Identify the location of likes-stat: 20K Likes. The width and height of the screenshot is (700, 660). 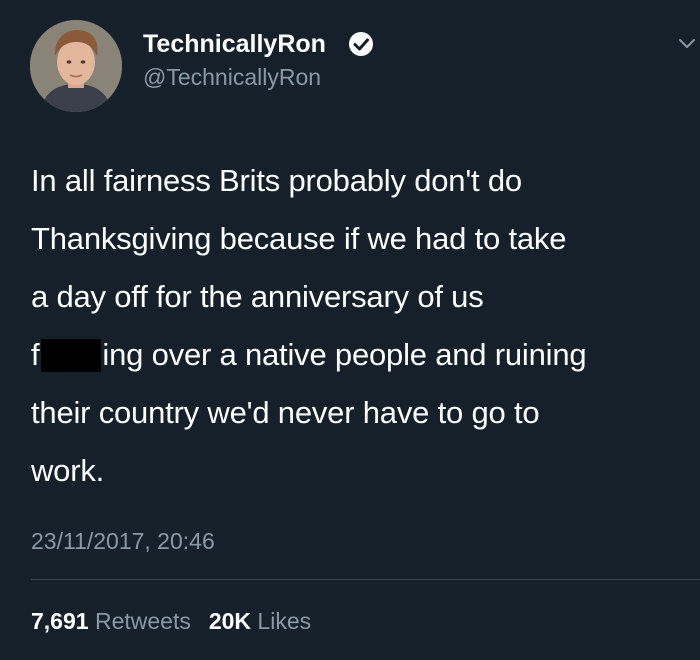
(260, 621).